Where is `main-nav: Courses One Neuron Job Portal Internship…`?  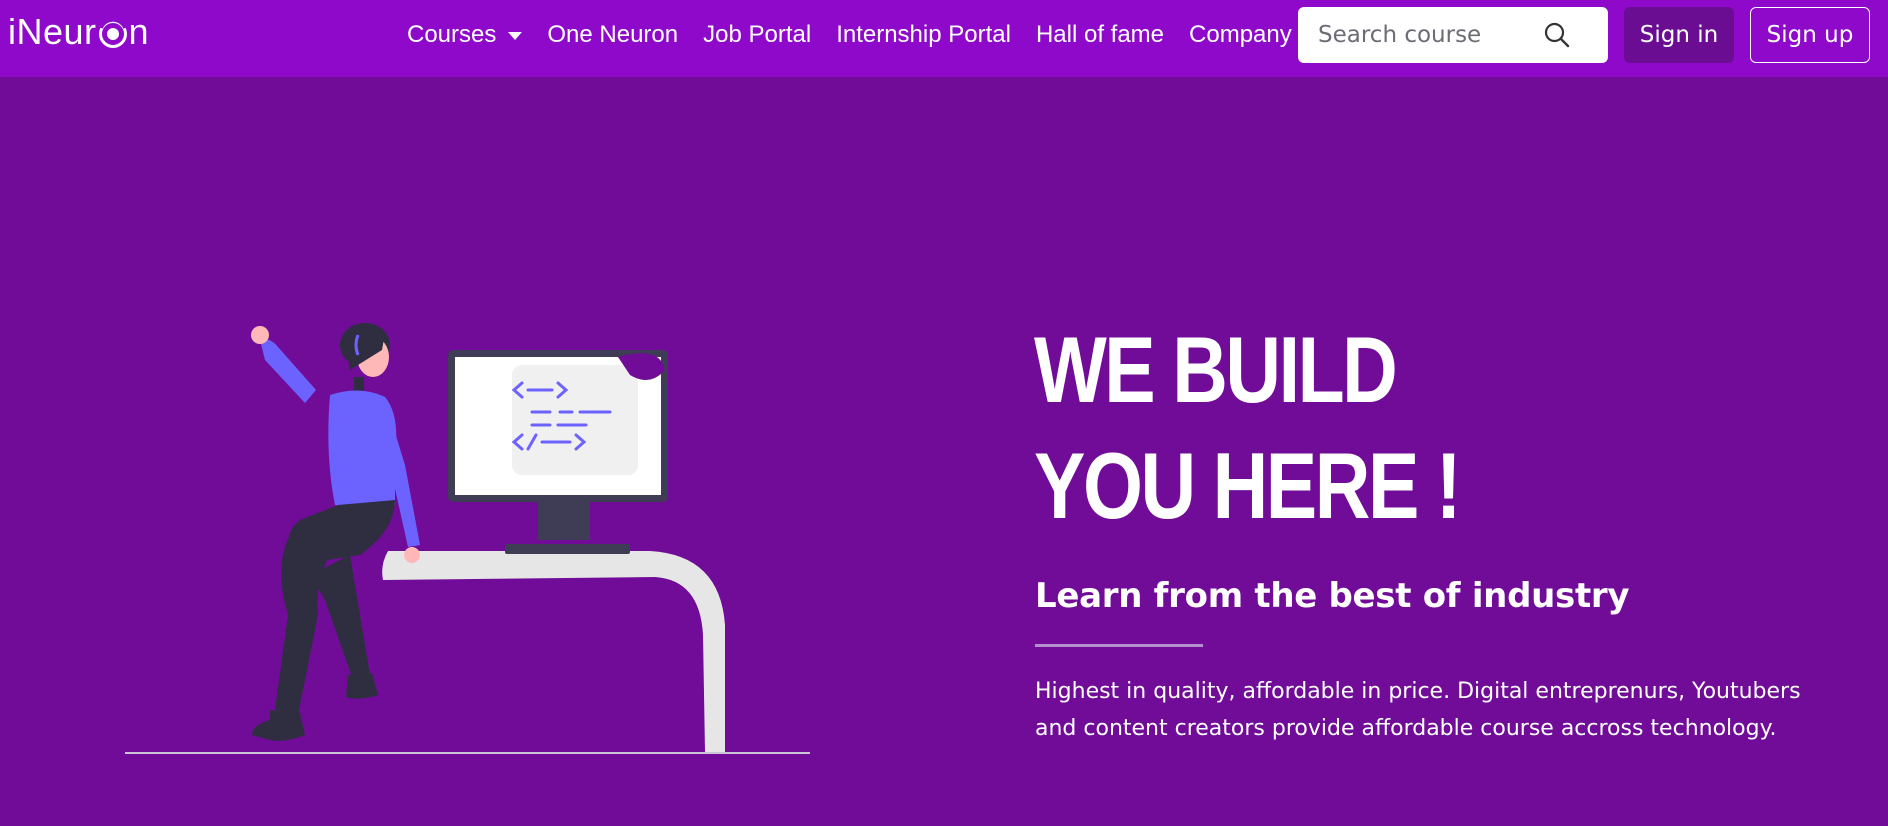
main-nav: Courses One Neuron Job Portal Internship… is located at coordinates (862, 35).